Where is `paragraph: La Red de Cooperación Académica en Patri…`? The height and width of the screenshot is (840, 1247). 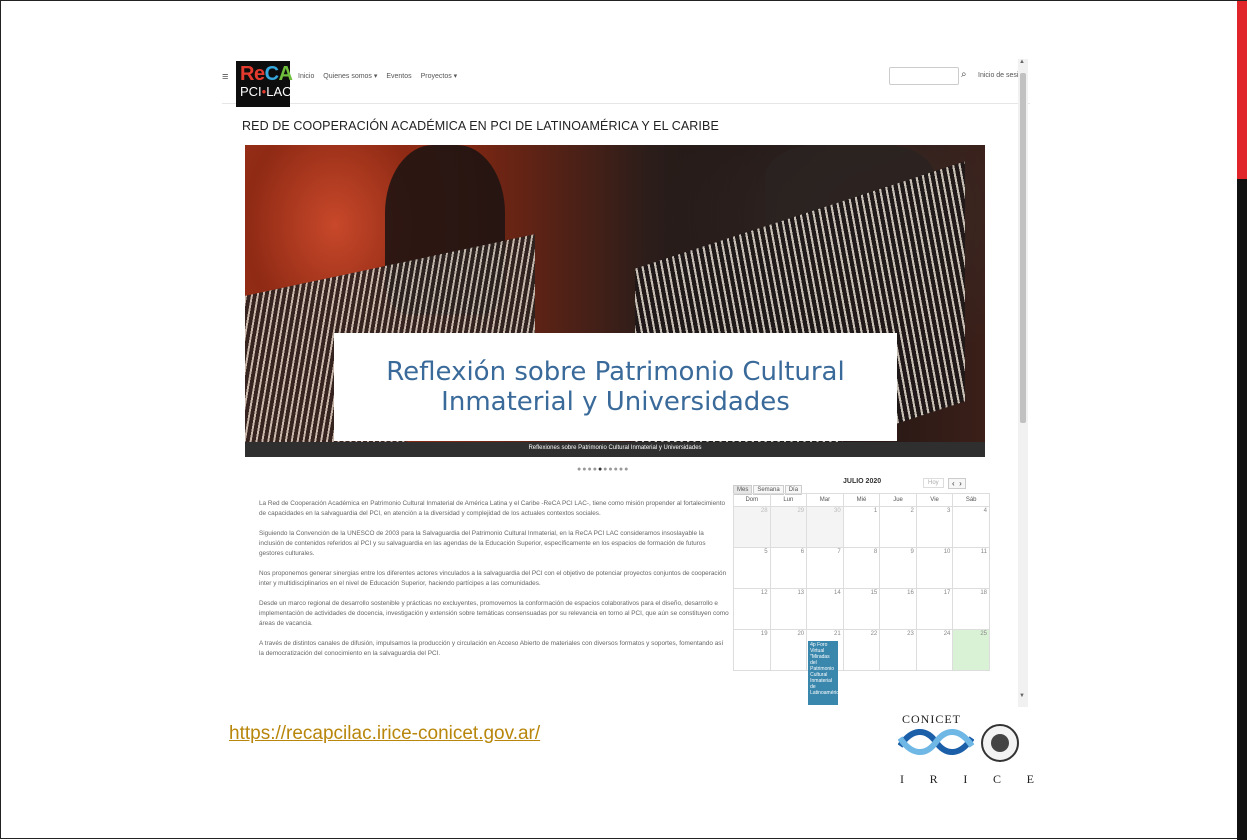
paragraph: La Red de Cooperación Académica en Patri… is located at coordinates (492, 508).